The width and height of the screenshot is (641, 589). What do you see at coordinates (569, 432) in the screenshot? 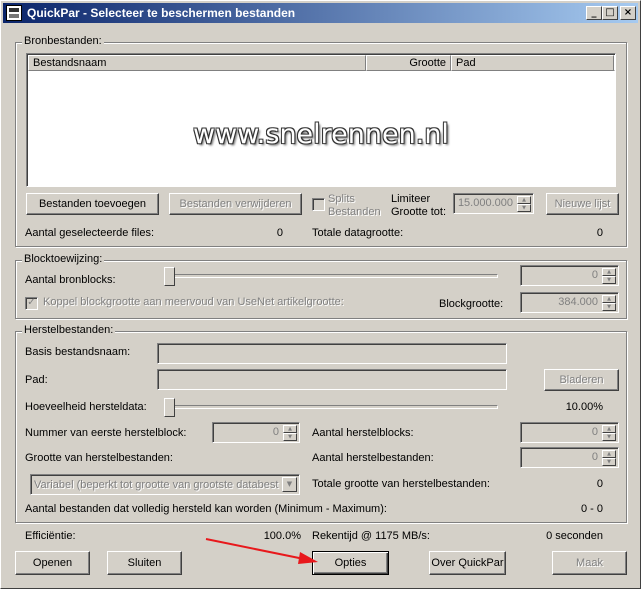
I see `recovery-blocks-spinner: 0 ▲ ▼` at bounding box center [569, 432].